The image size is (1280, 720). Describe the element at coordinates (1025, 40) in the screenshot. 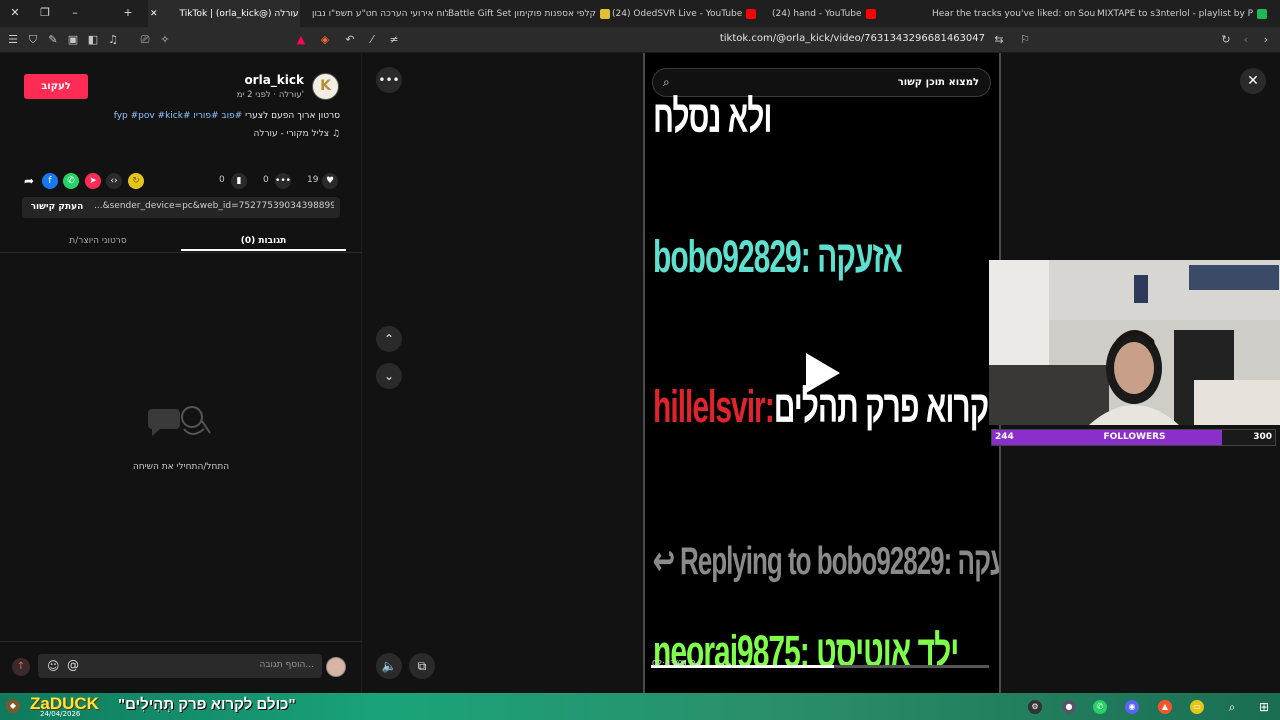

I see `bookmark-icon: ⚐` at that location.